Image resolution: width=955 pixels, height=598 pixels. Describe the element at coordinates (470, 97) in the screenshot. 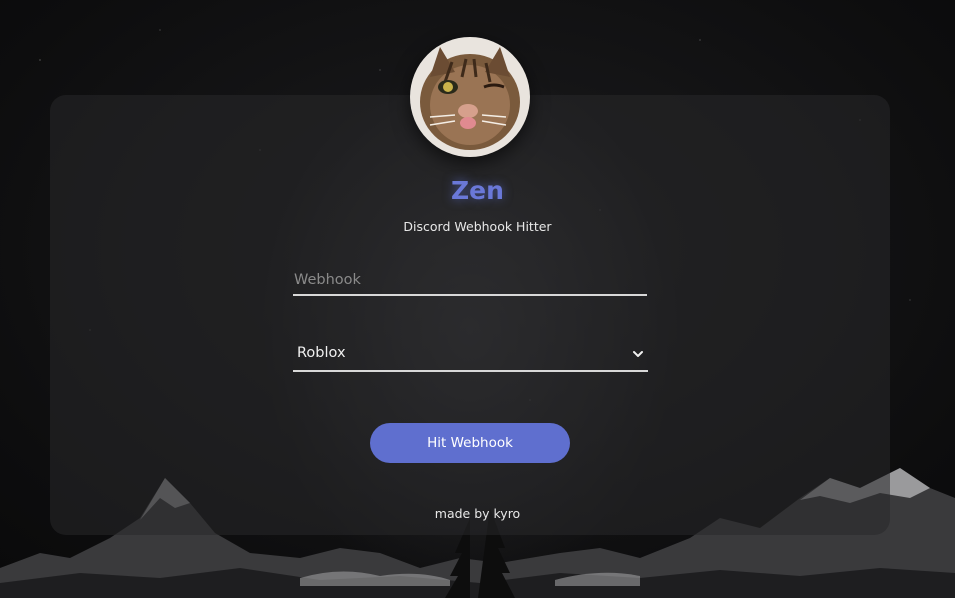

I see `cat-avatar-icon` at that location.